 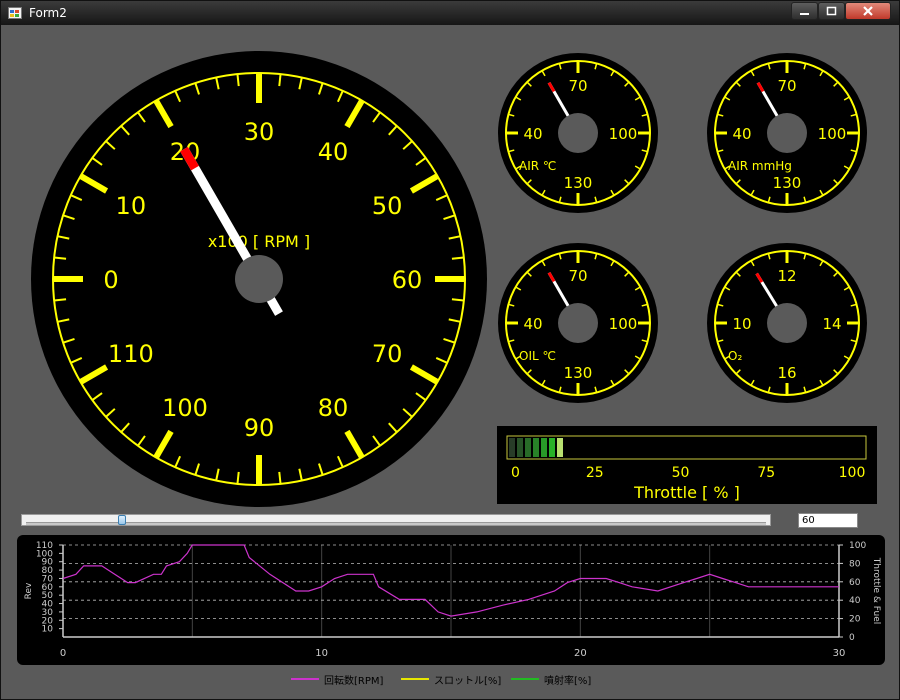 What do you see at coordinates (29, 590) in the screenshot?
I see `y-axis-label: Rev` at bounding box center [29, 590].